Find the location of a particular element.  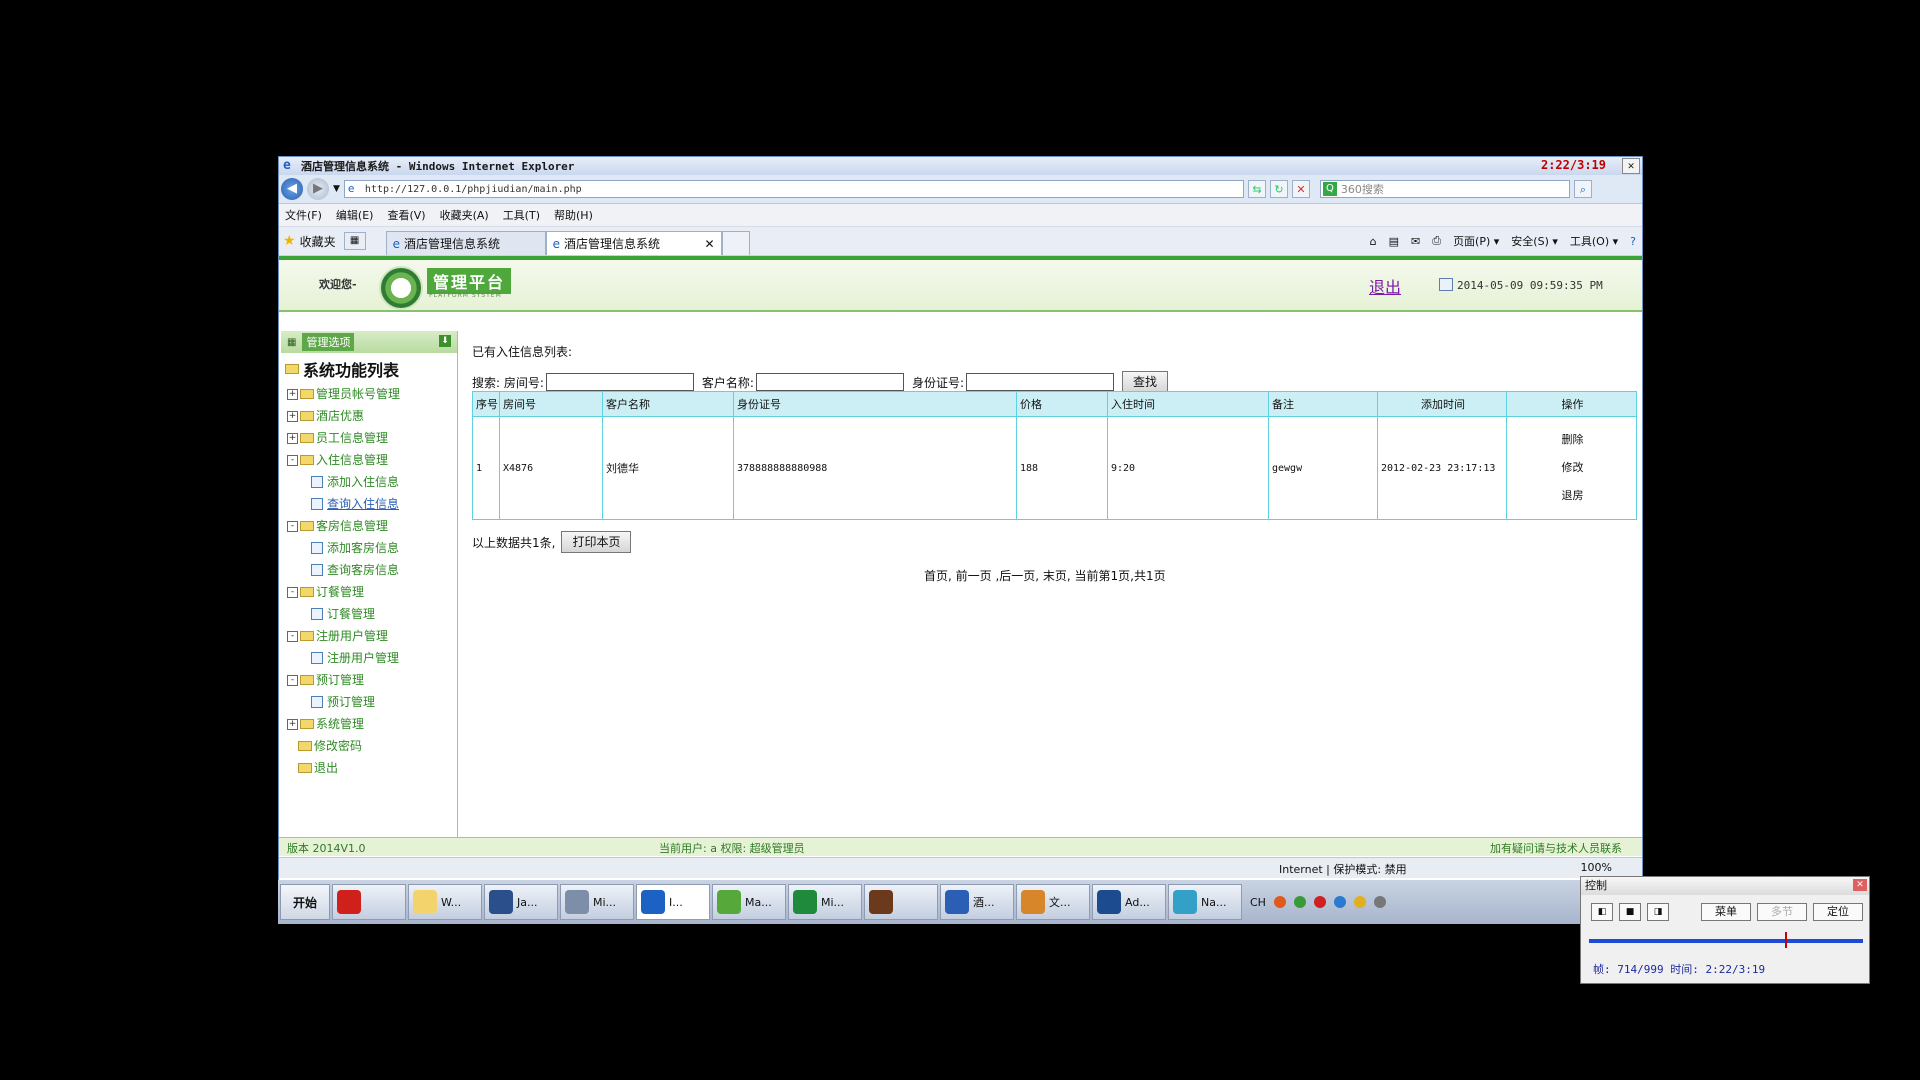

tab-1: e 酒店管理信息系统 is located at coordinates (465, 243).